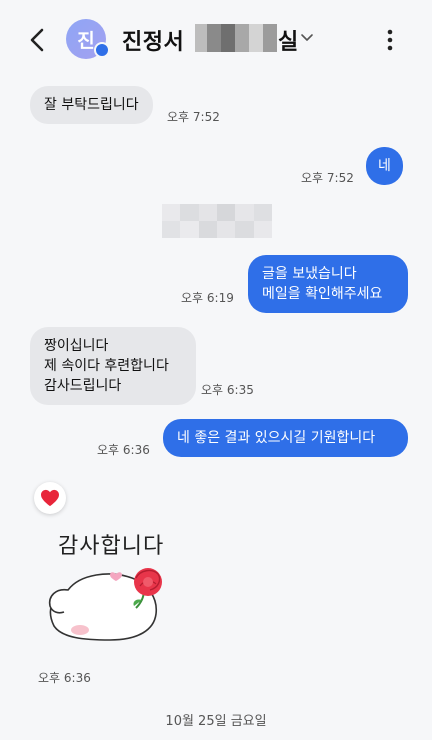 The image size is (432, 740). I want to click on heart-icon, so click(50, 498).